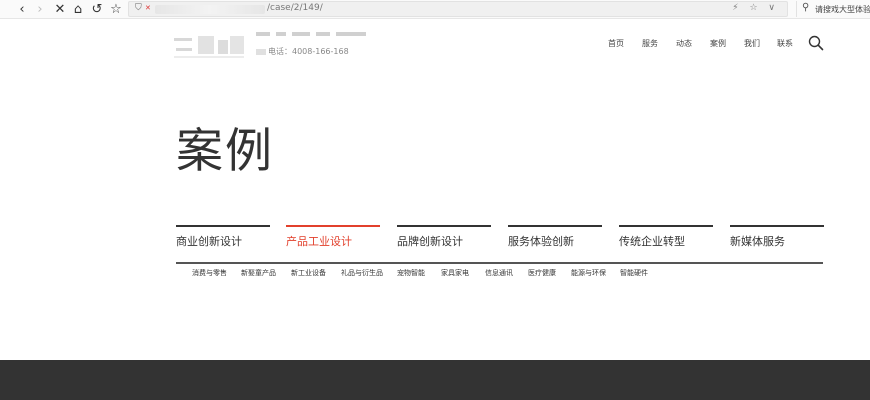 This screenshot has height=400, width=870. What do you see at coordinates (816, 43) in the screenshot?
I see `site-search-icon` at bounding box center [816, 43].